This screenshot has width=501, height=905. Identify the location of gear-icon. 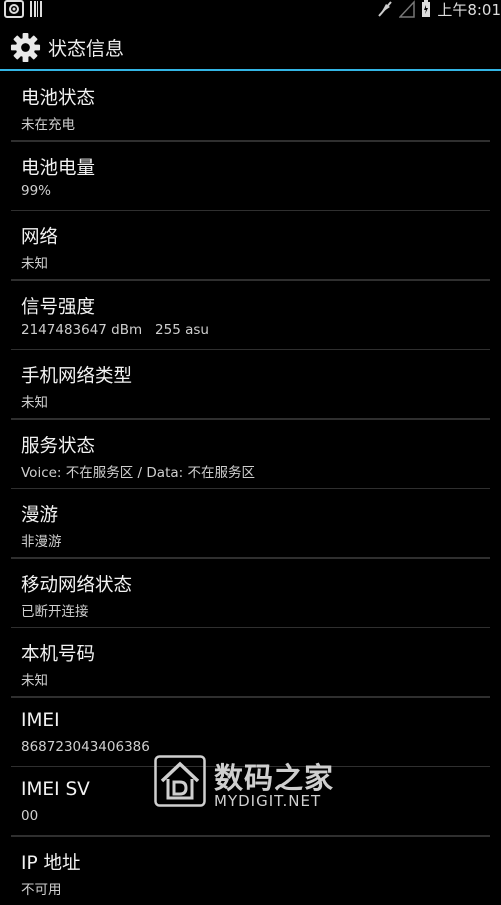
(25, 47).